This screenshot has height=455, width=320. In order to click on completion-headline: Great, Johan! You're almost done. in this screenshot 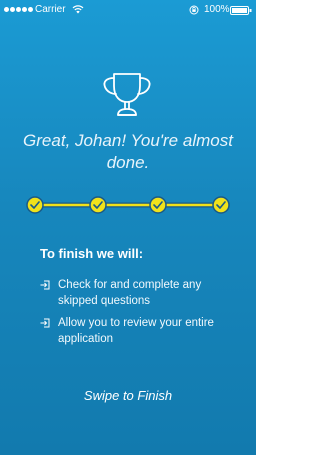, I will do `click(128, 151)`.